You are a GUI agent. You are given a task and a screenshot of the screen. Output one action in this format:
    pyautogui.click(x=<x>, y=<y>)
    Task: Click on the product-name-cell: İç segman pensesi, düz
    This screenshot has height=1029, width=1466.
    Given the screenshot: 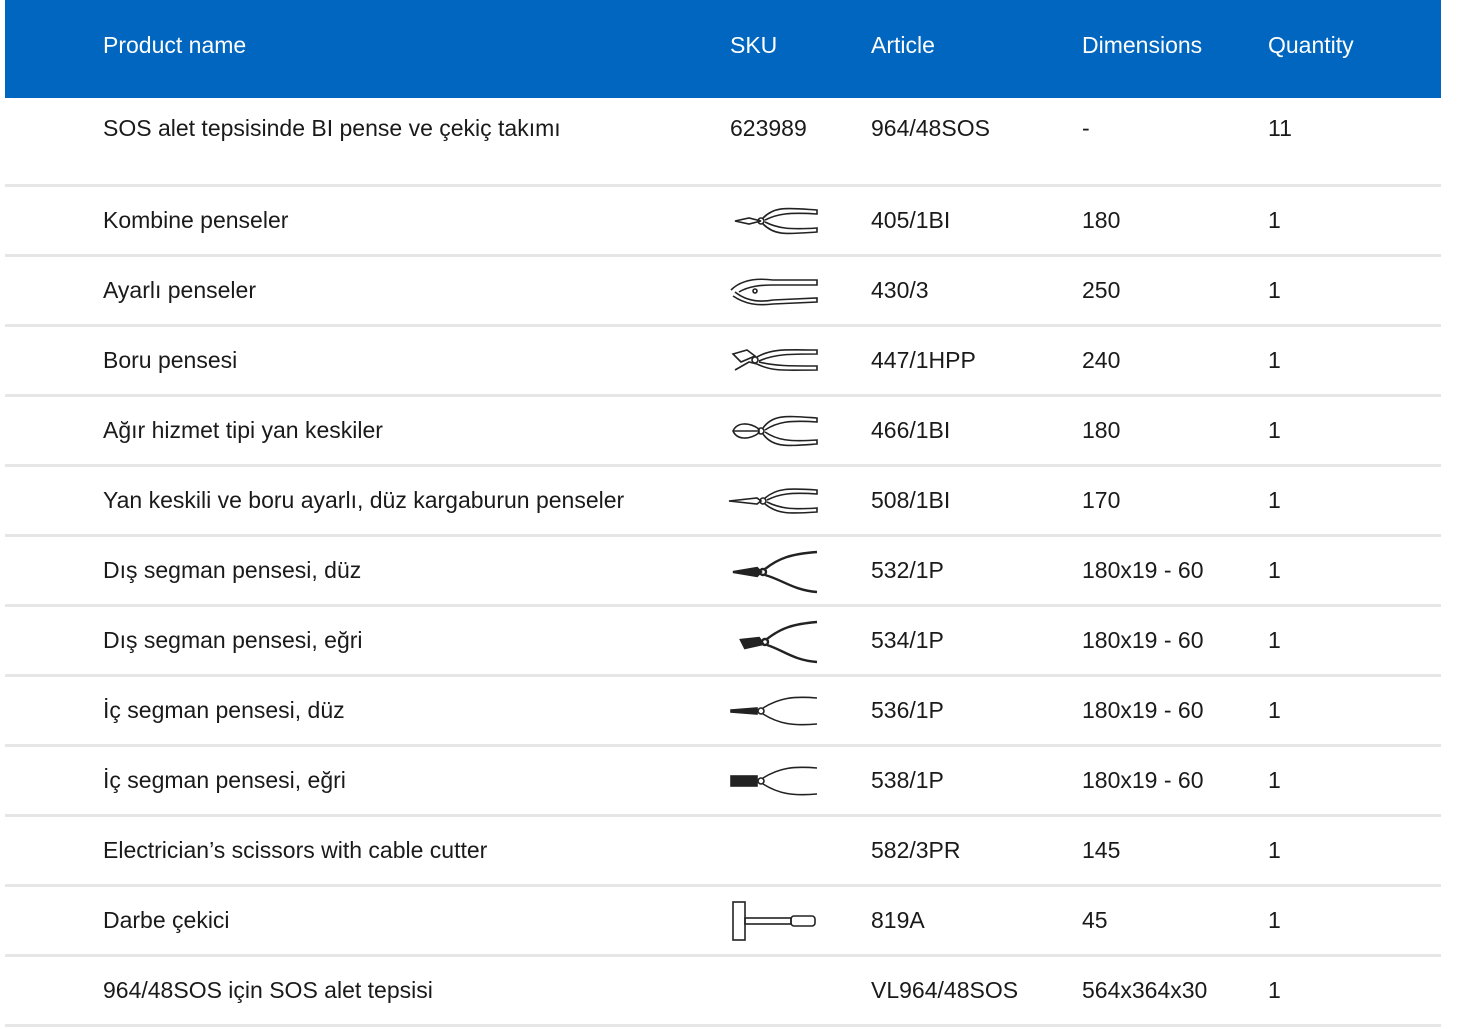 What is the action you would take?
    pyautogui.click(x=224, y=710)
    